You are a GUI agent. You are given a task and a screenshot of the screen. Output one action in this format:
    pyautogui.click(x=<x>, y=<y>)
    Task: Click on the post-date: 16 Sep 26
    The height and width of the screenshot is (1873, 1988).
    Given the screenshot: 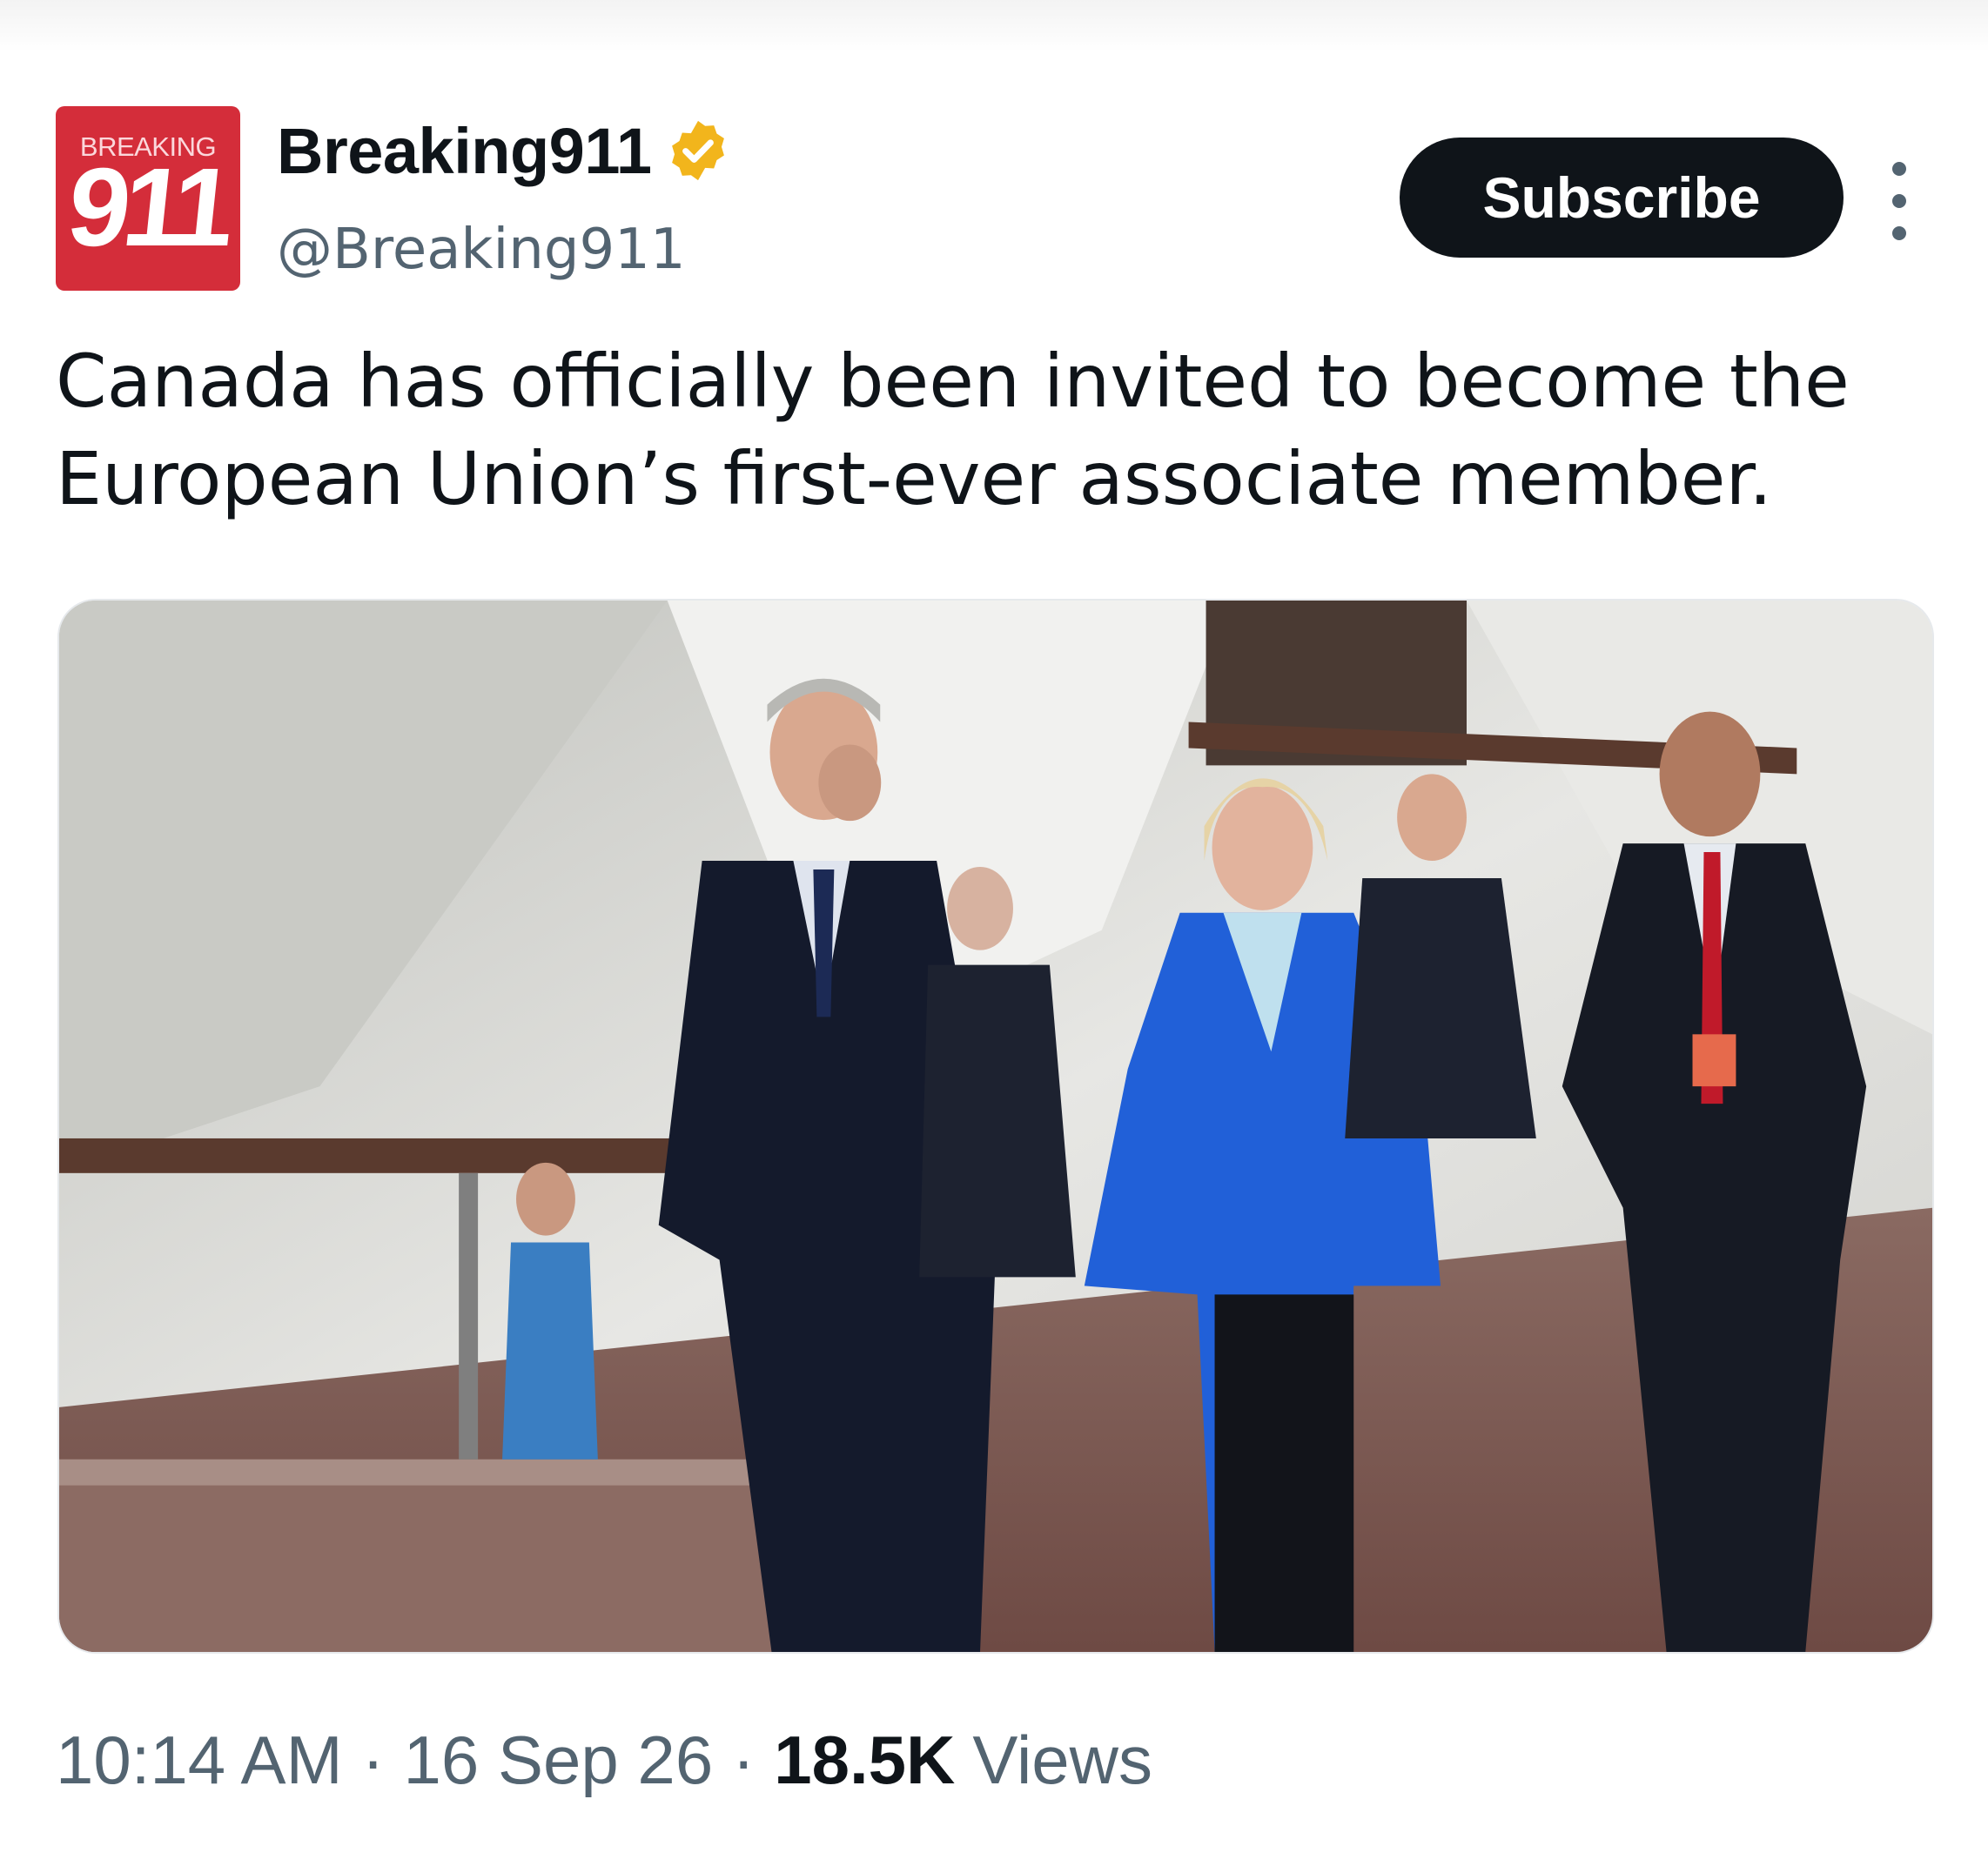 What is the action you would take?
    pyautogui.click(x=559, y=1760)
    